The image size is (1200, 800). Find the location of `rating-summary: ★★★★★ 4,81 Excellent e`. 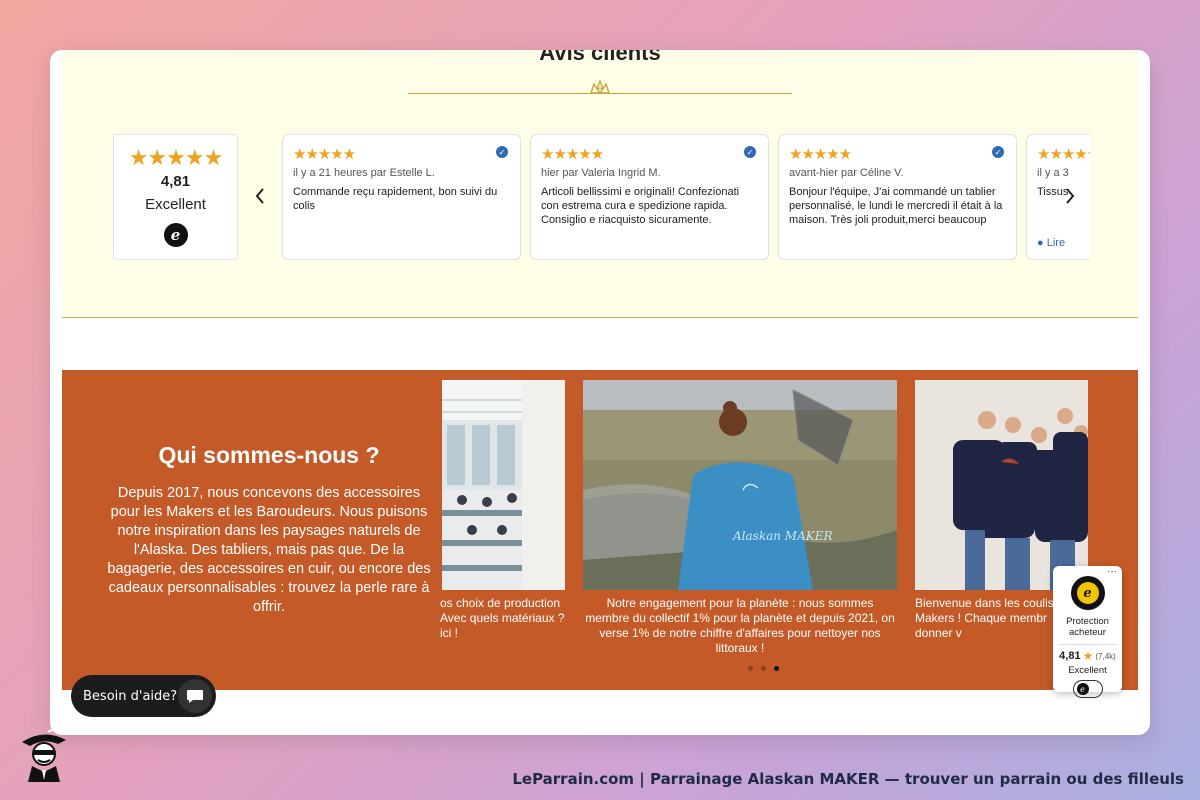

rating-summary: ★★★★★ 4,81 Excellent e is located at coordinates (175, 197).